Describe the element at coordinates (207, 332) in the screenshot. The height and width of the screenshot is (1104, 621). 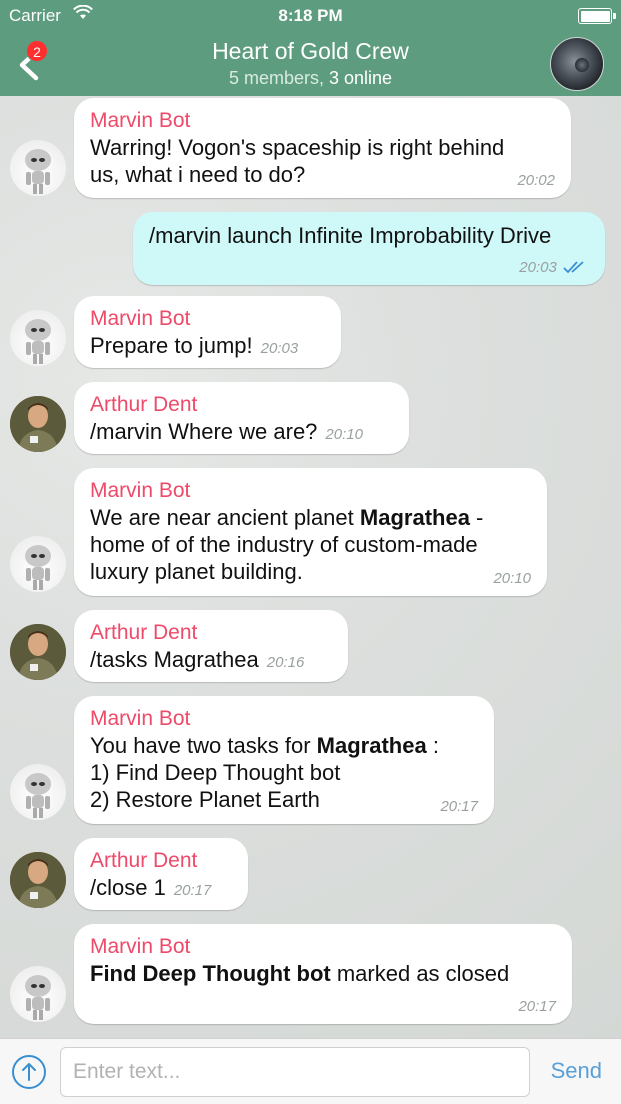
I see `message-bubble: Marvin Bot Prepare to jump! 20:03` at that location.